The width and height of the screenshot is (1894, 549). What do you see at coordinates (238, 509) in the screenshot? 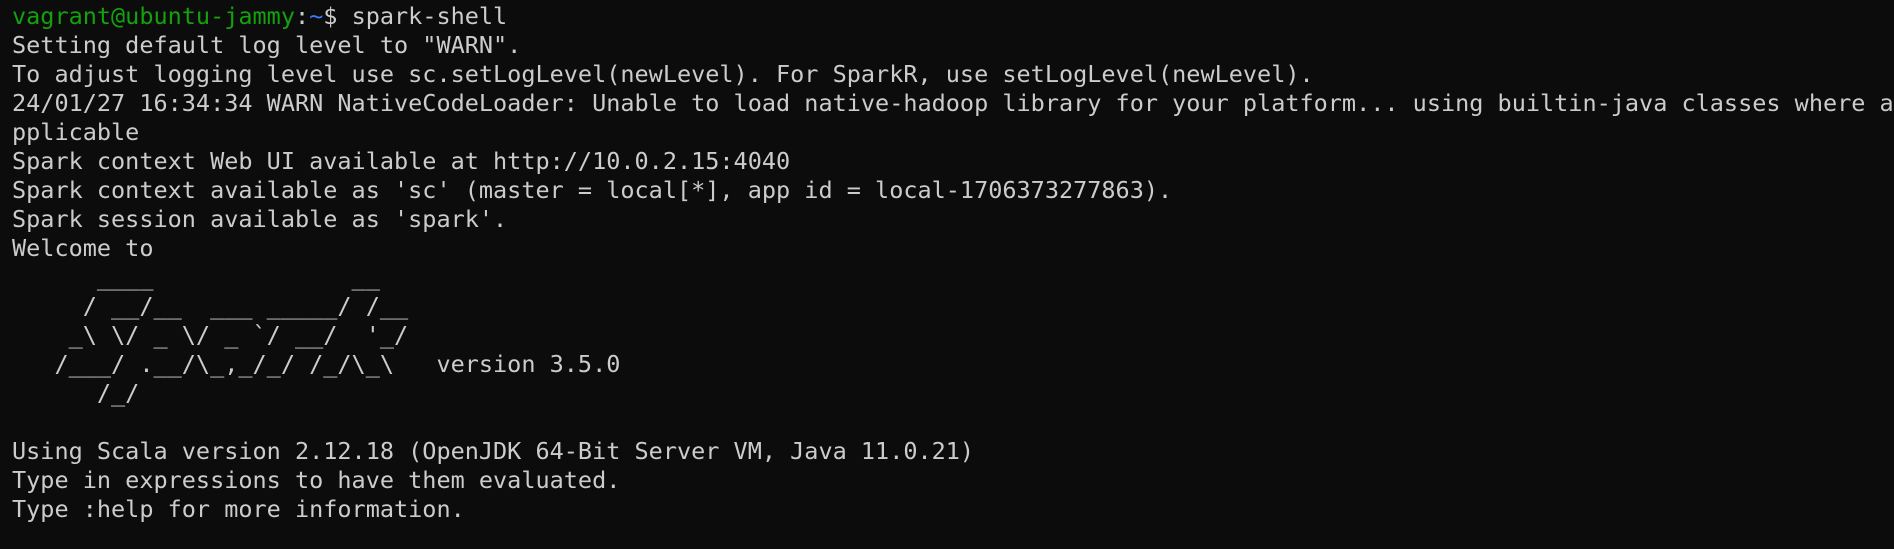
I see `output-type-help: Type :help for more information.` at bounding box center [238, 509].